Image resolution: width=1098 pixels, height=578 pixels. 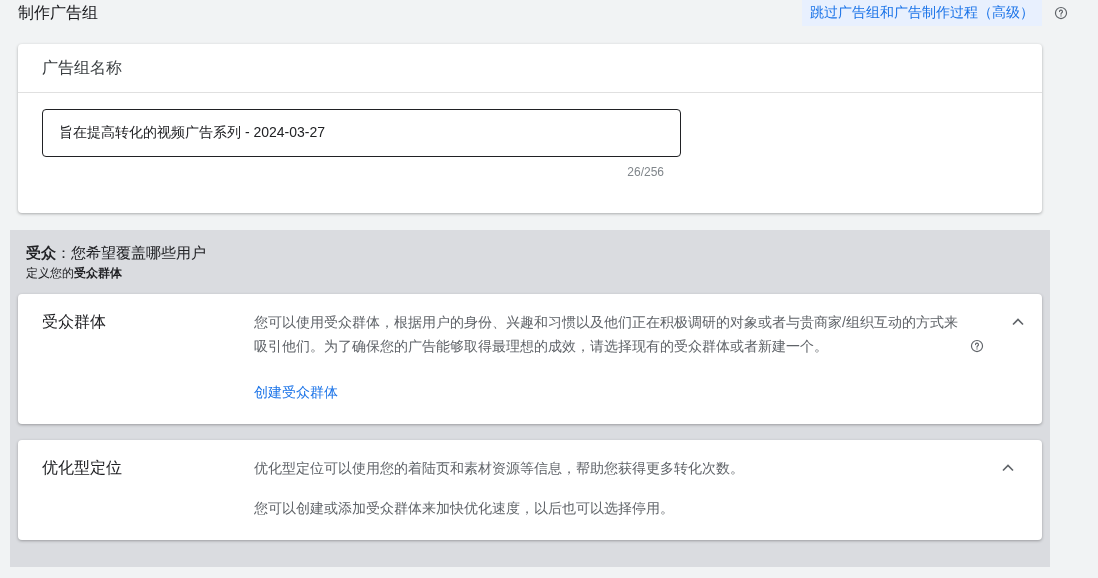 What do you see at coordinates (116, 253) in the screenshot?
I see `section-title: 受众：您希望覆盖哪些用户` at bounding box center [116, 253].